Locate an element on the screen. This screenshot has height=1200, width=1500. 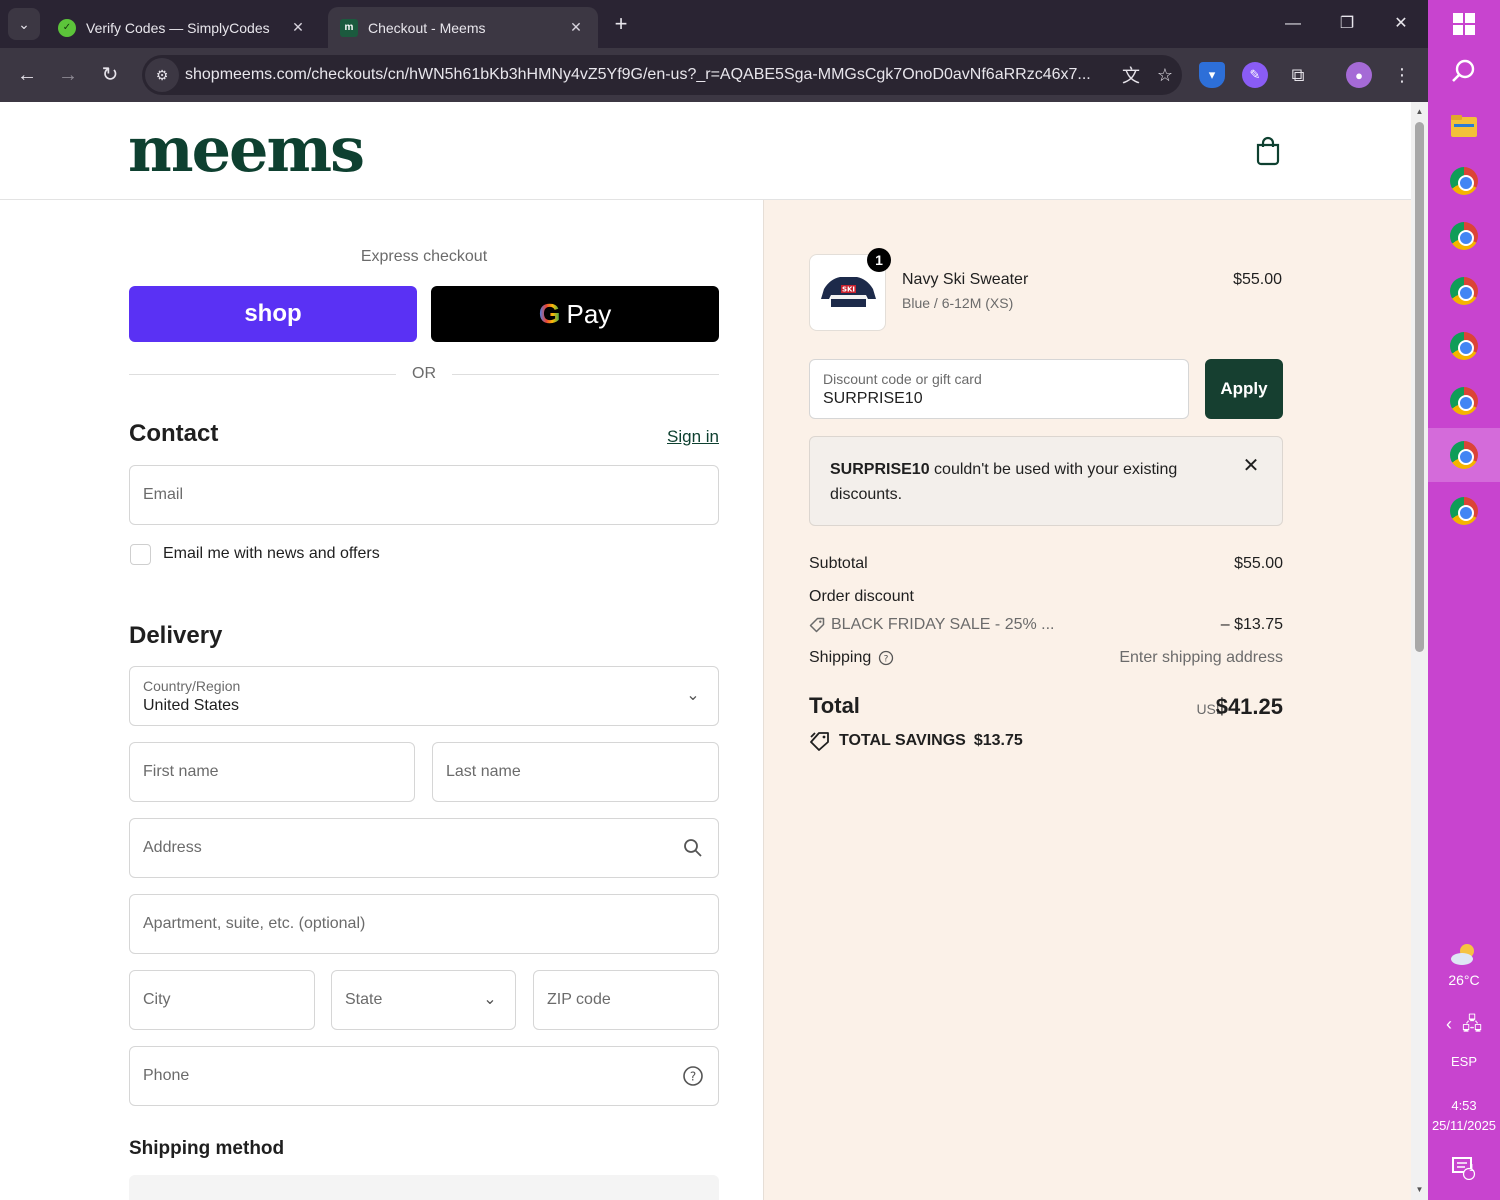
shopping-bag-icon is located at coordinates (1268, 151).